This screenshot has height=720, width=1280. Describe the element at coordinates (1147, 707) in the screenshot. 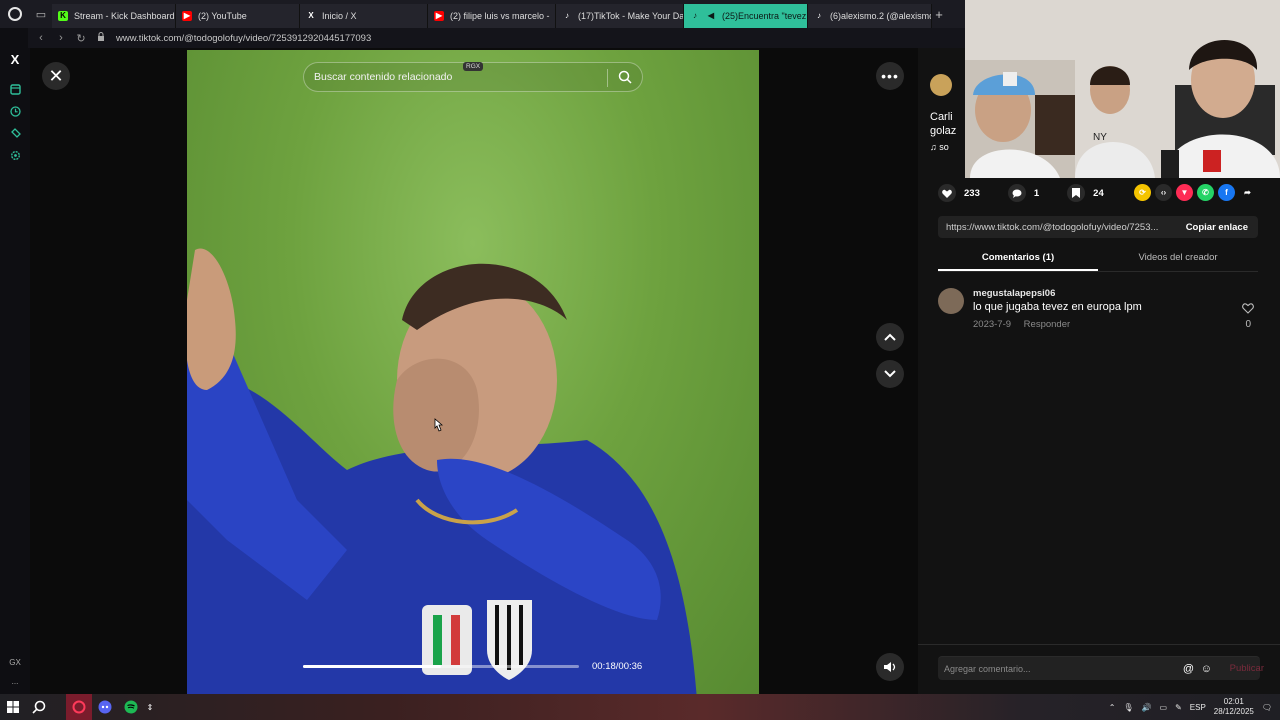

I see `volume-icon: 🔊` at that location.